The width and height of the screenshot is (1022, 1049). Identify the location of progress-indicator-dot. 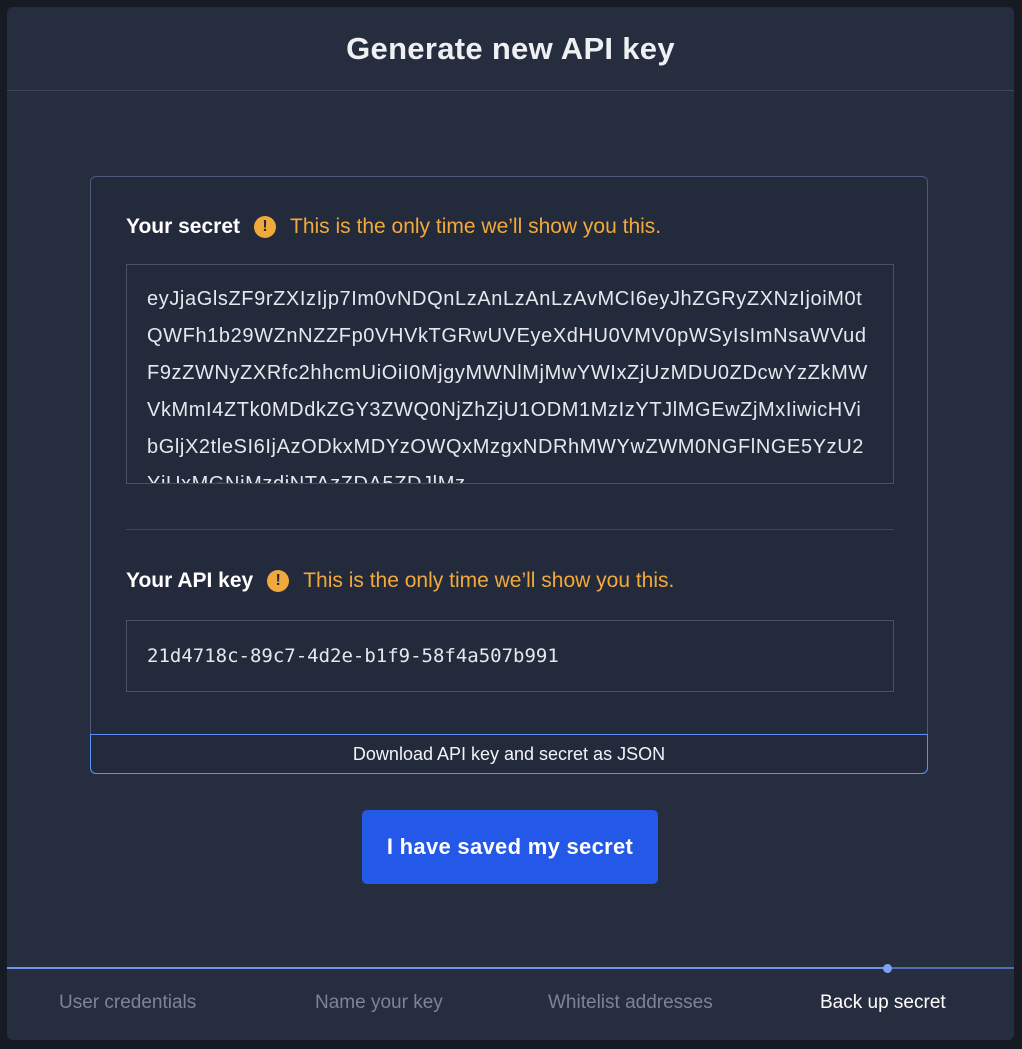
(888, 968).